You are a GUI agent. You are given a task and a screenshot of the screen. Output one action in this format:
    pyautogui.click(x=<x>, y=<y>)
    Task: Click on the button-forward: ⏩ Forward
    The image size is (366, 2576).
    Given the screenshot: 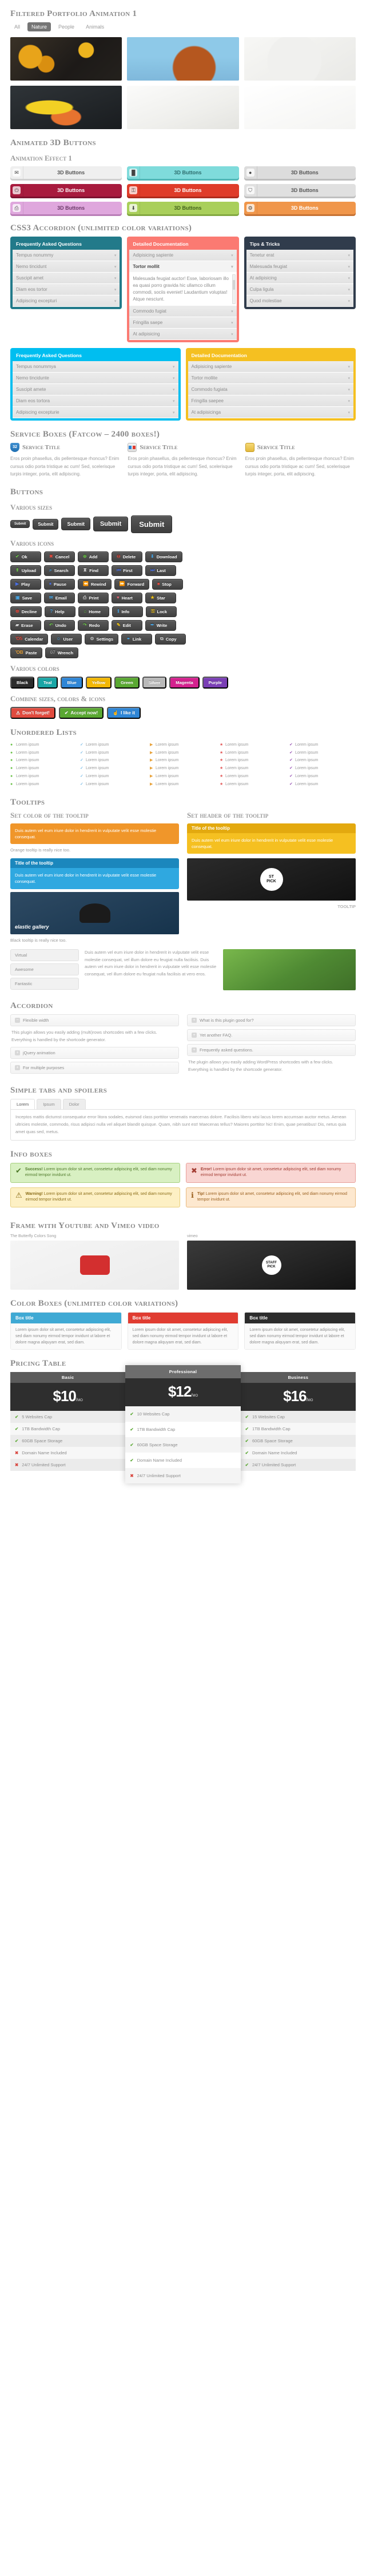 What is the action you would take?
    pyautogui.click(x=132, y=584)
    